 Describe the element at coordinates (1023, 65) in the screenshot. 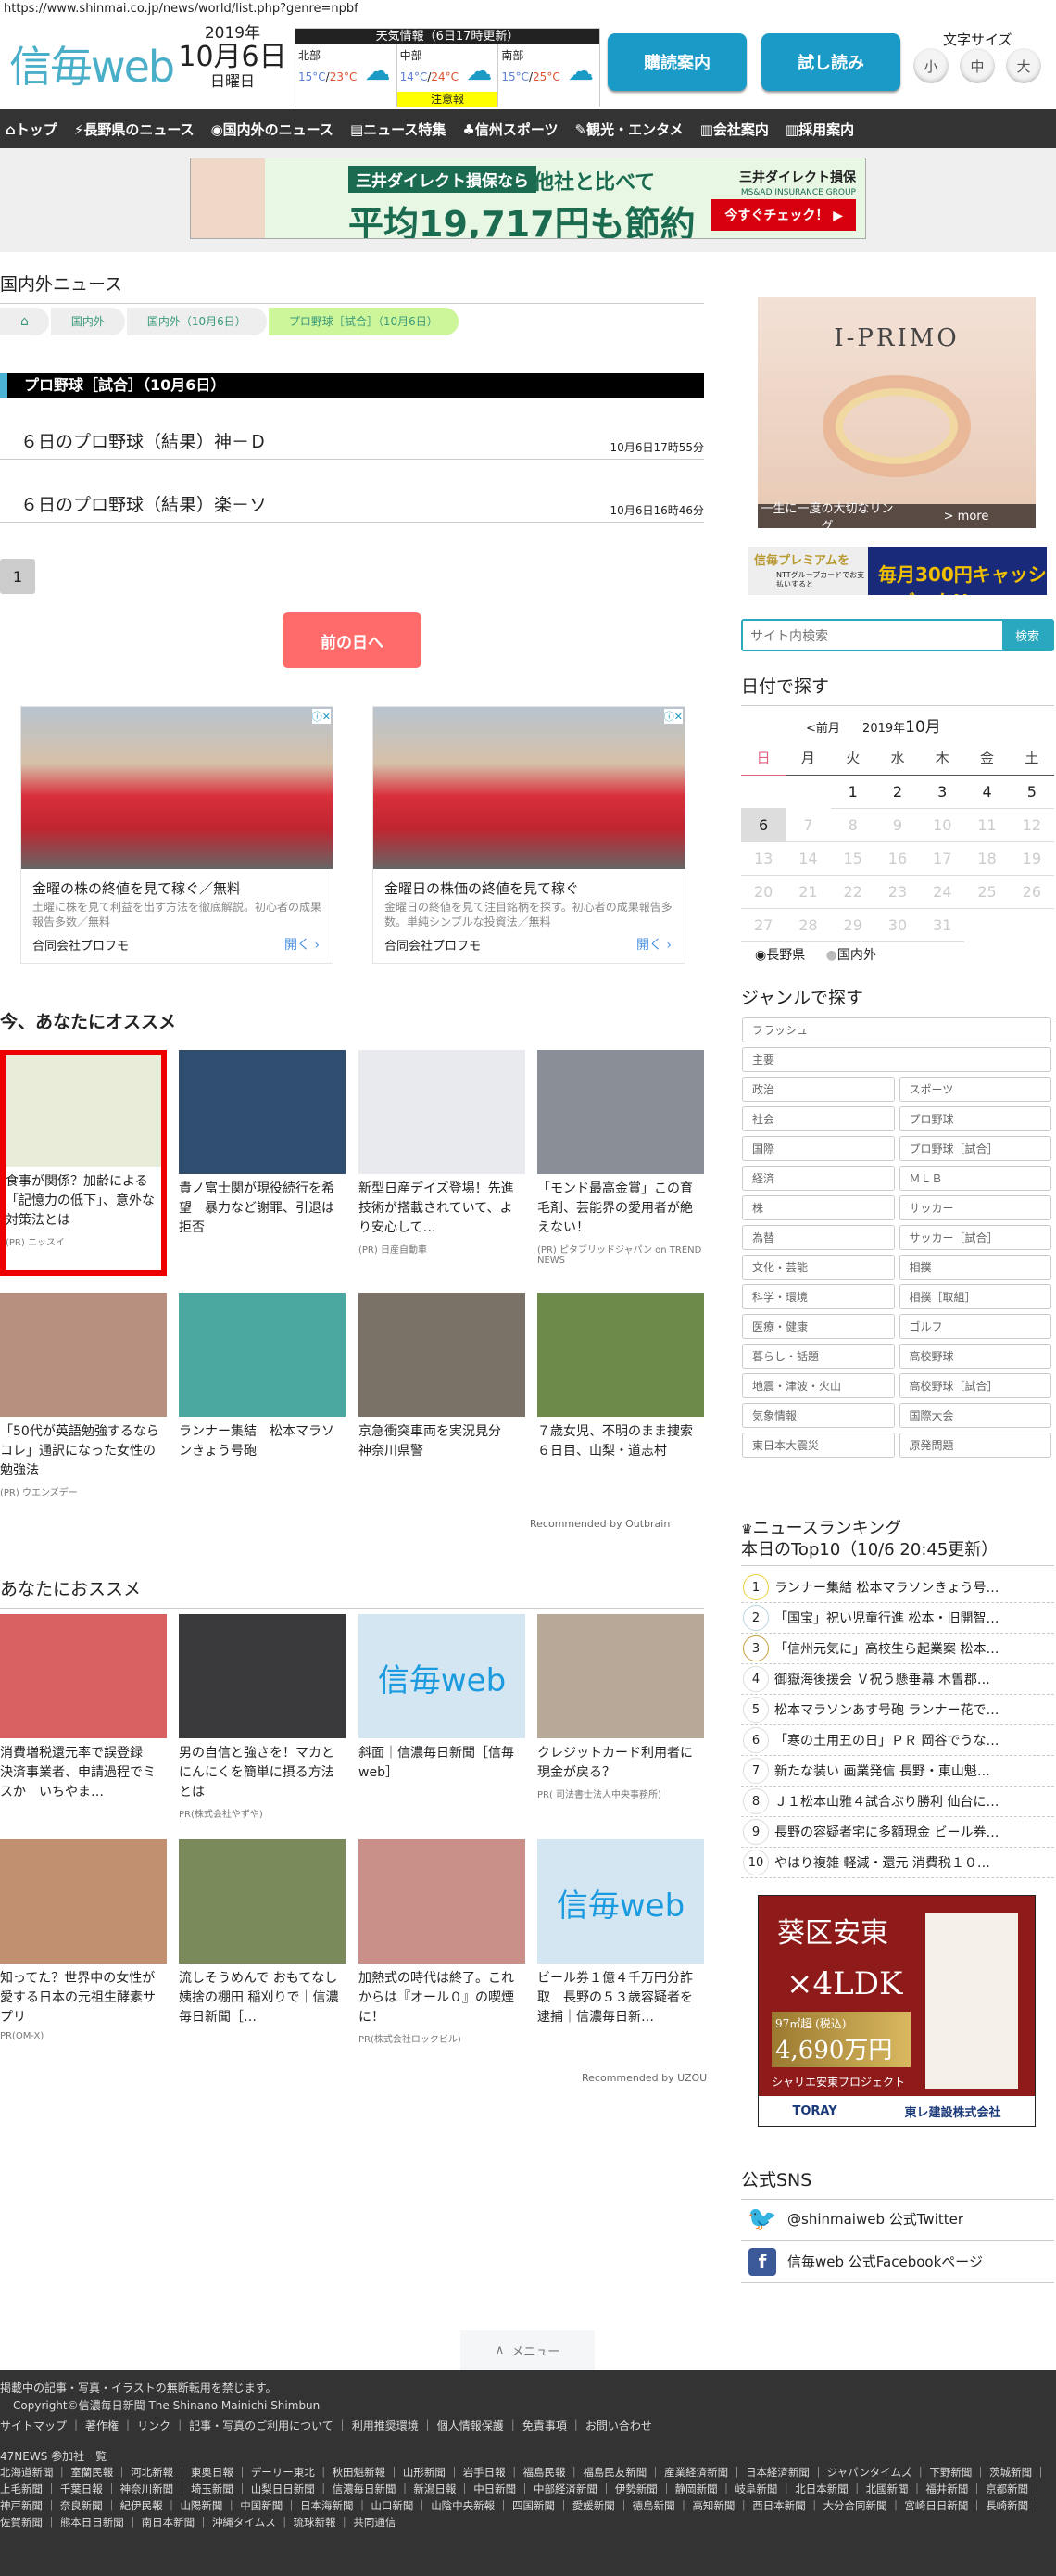

I see `font-size-large-button: 大` at that location.